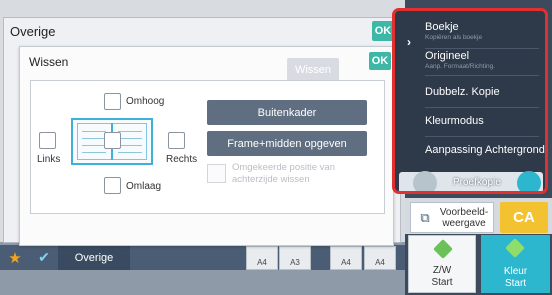 Image resolution: width=552 pixels, height=295 pixels. I want to click on frame-button: Buitenkader, so click(287, 112).